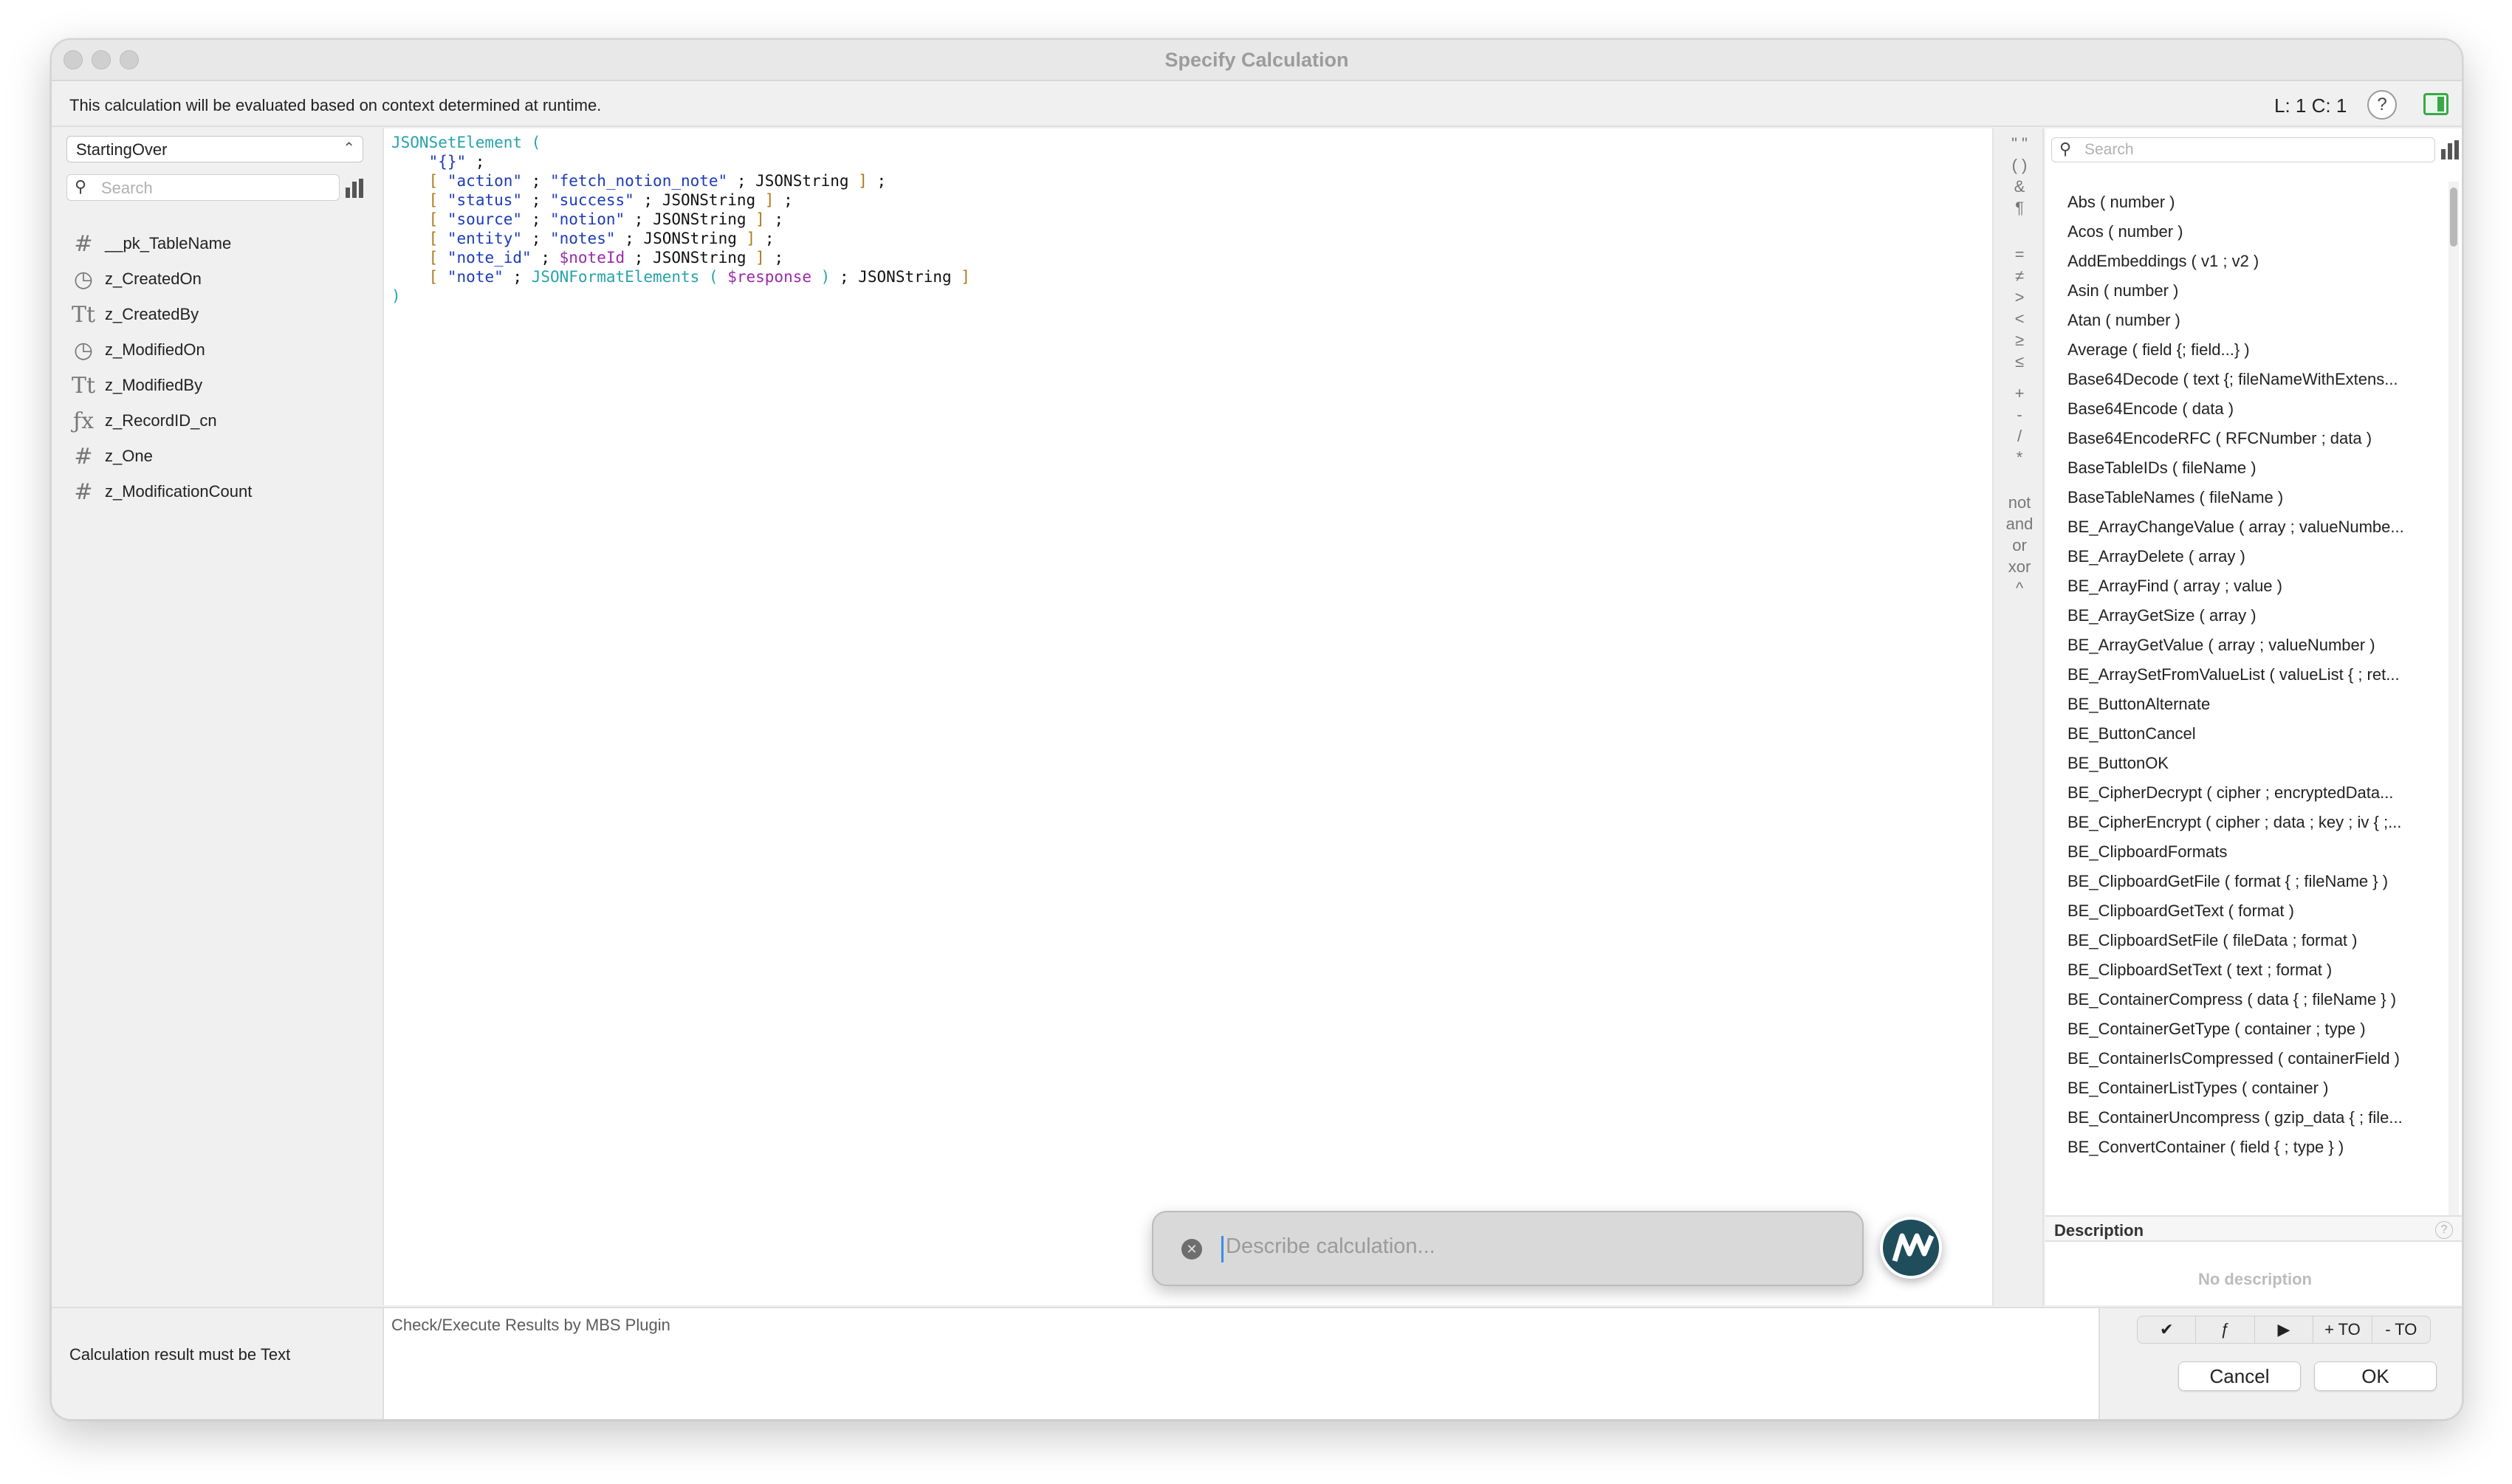  What do you see at coordinates (83, 243) in the screenshot?
I see `number-icon: #` at bounding box center [83, 243].